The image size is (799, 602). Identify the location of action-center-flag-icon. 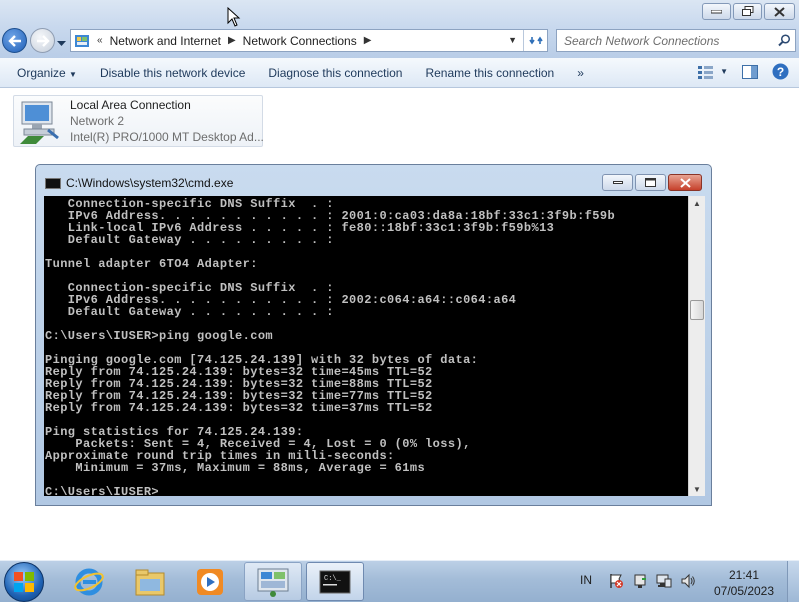
(616, 581).